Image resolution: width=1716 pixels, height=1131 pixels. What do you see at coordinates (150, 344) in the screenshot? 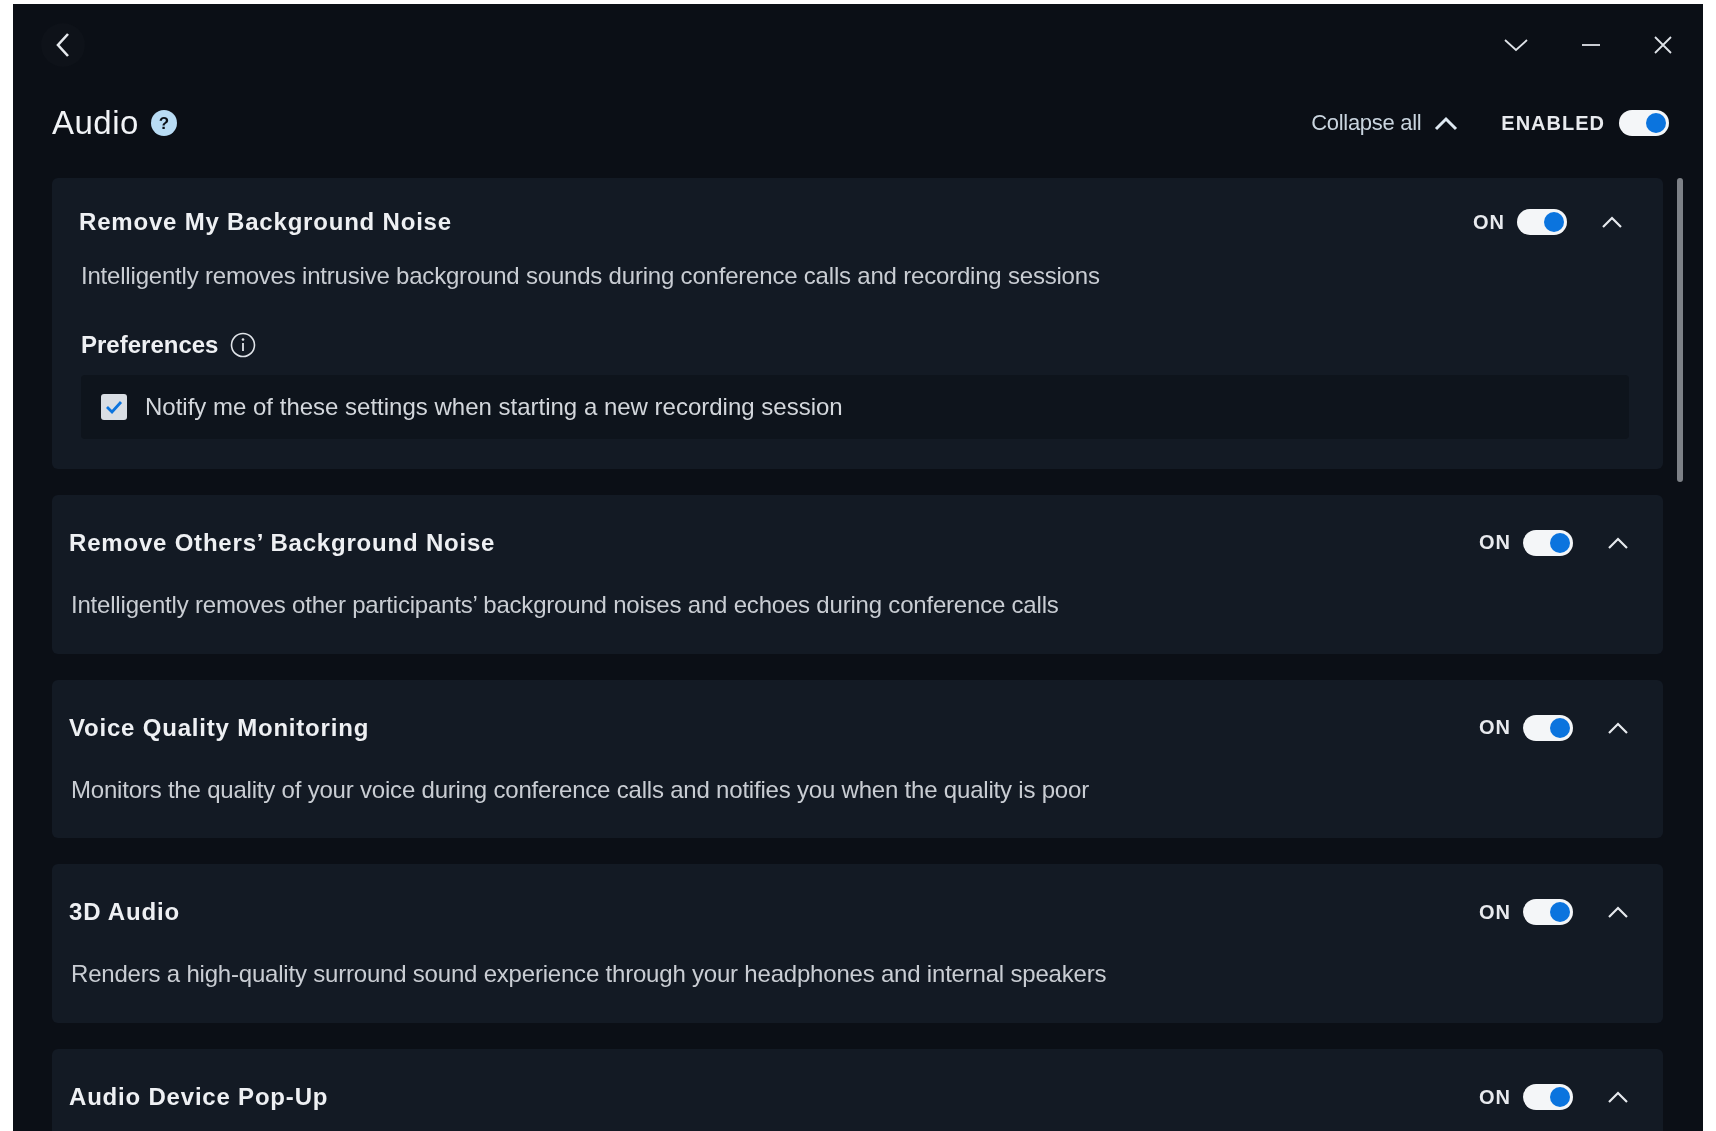
I see `preferences-title: Preferences` at bounding box center [150, 344].